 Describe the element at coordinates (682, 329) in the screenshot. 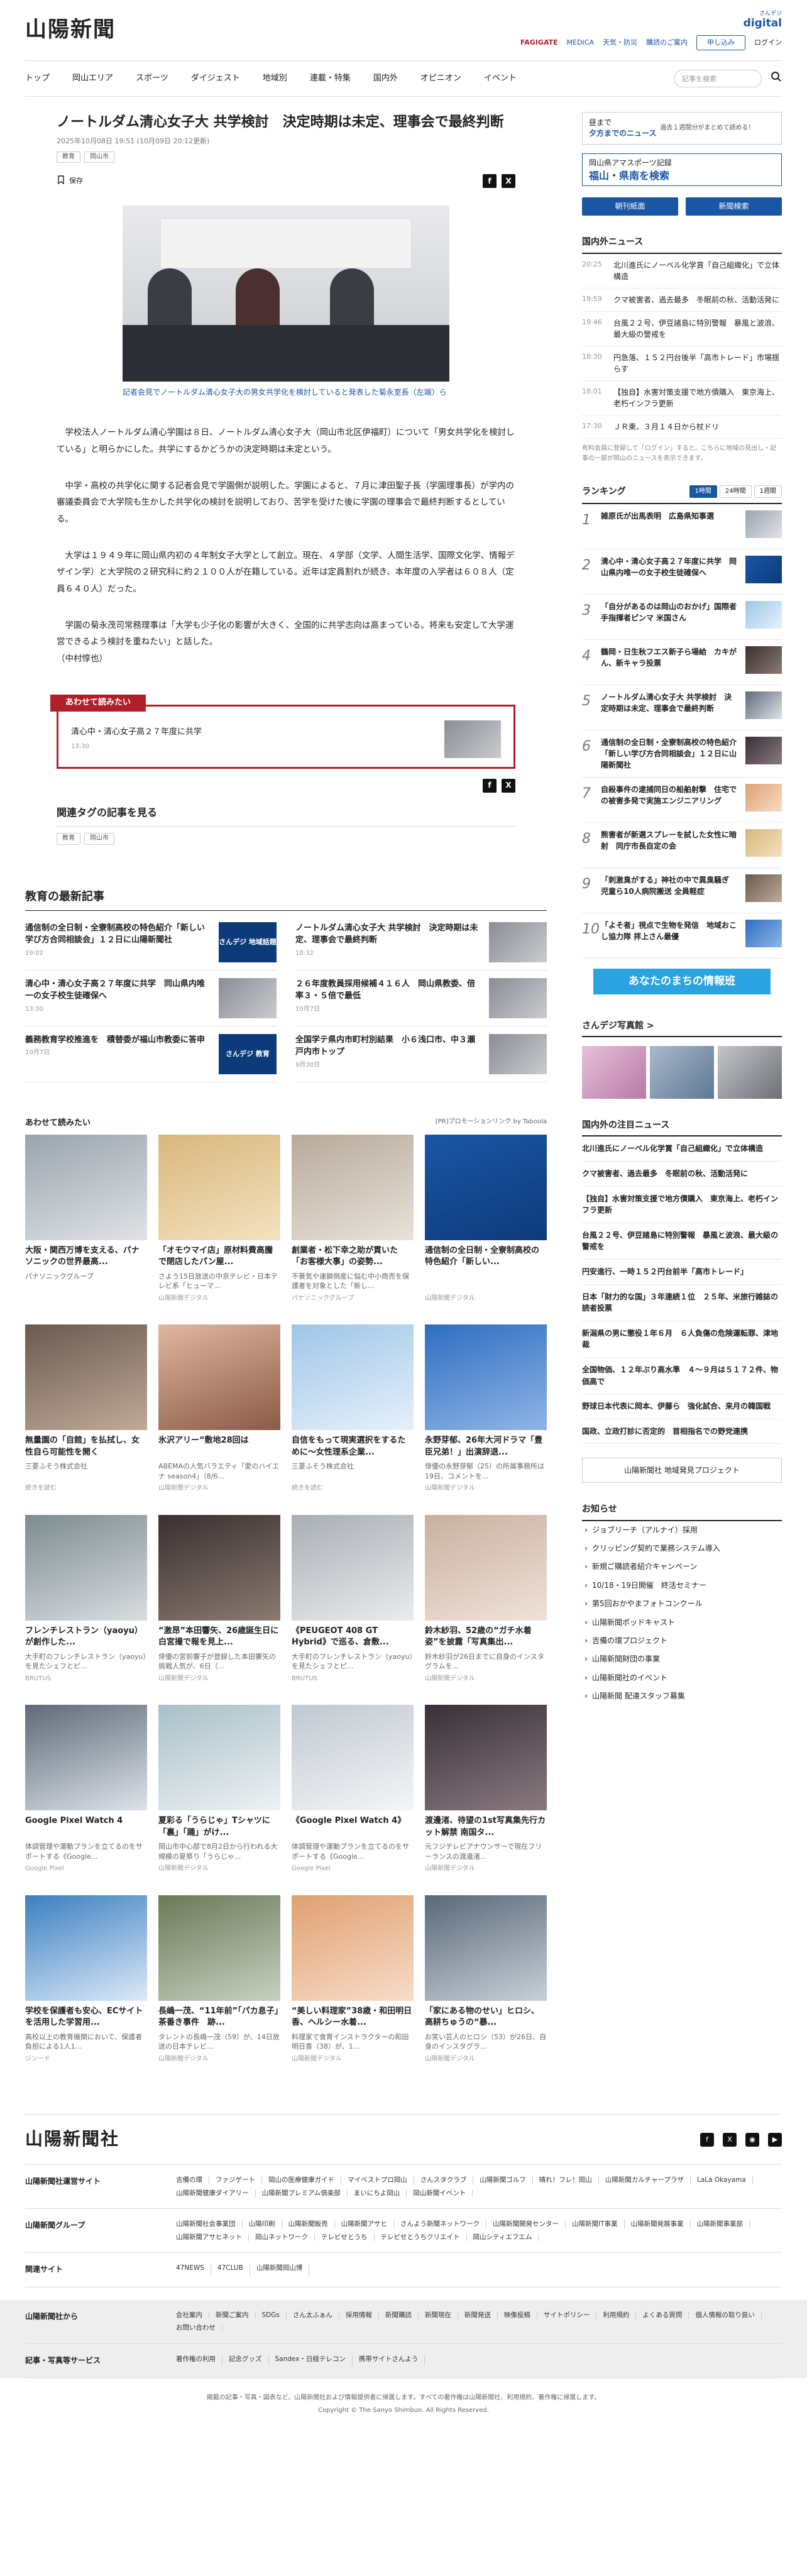

I see `domestic-news-item: 19:46 台風２２号、伊豆諸島に特別警報 暴風と波浪、最大級の警戒を` at that location.